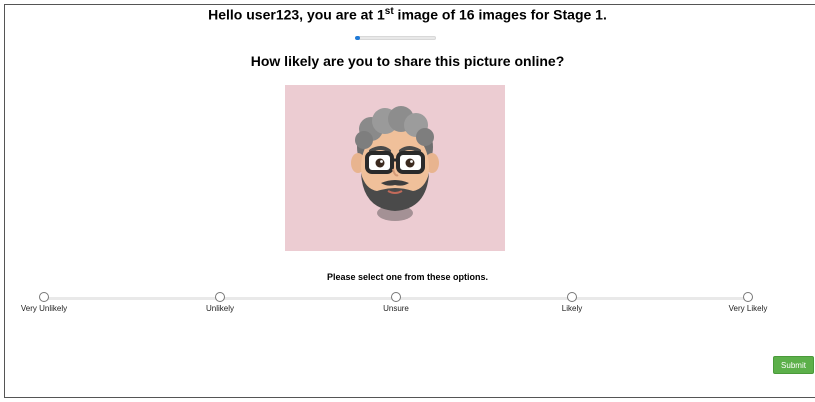 This screenshot has height=402, width=815. I want to click on selection-prompt: Please select one from these options., so click(407, 277).